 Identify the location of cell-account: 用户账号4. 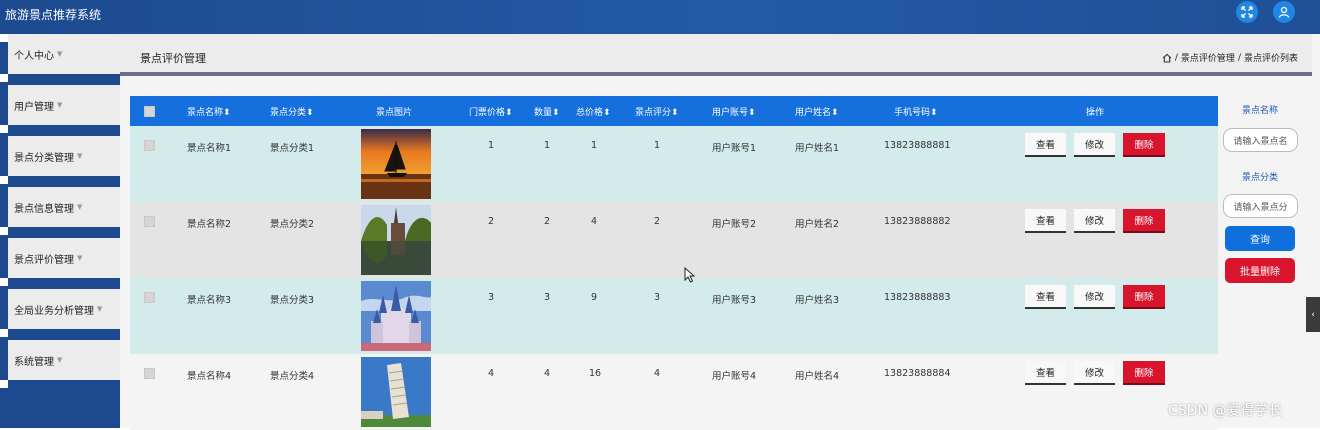
(734, 376).